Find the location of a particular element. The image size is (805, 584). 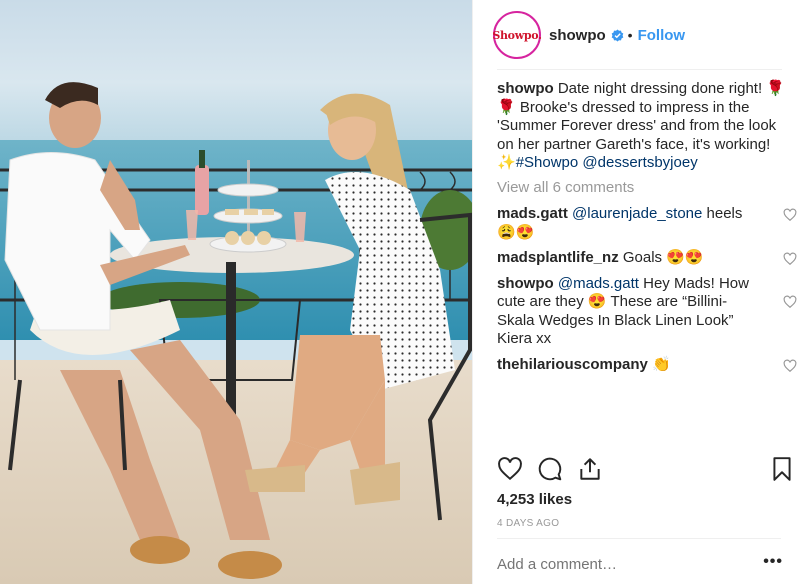

follow-button: Follow is located at coordinates (662, 35).